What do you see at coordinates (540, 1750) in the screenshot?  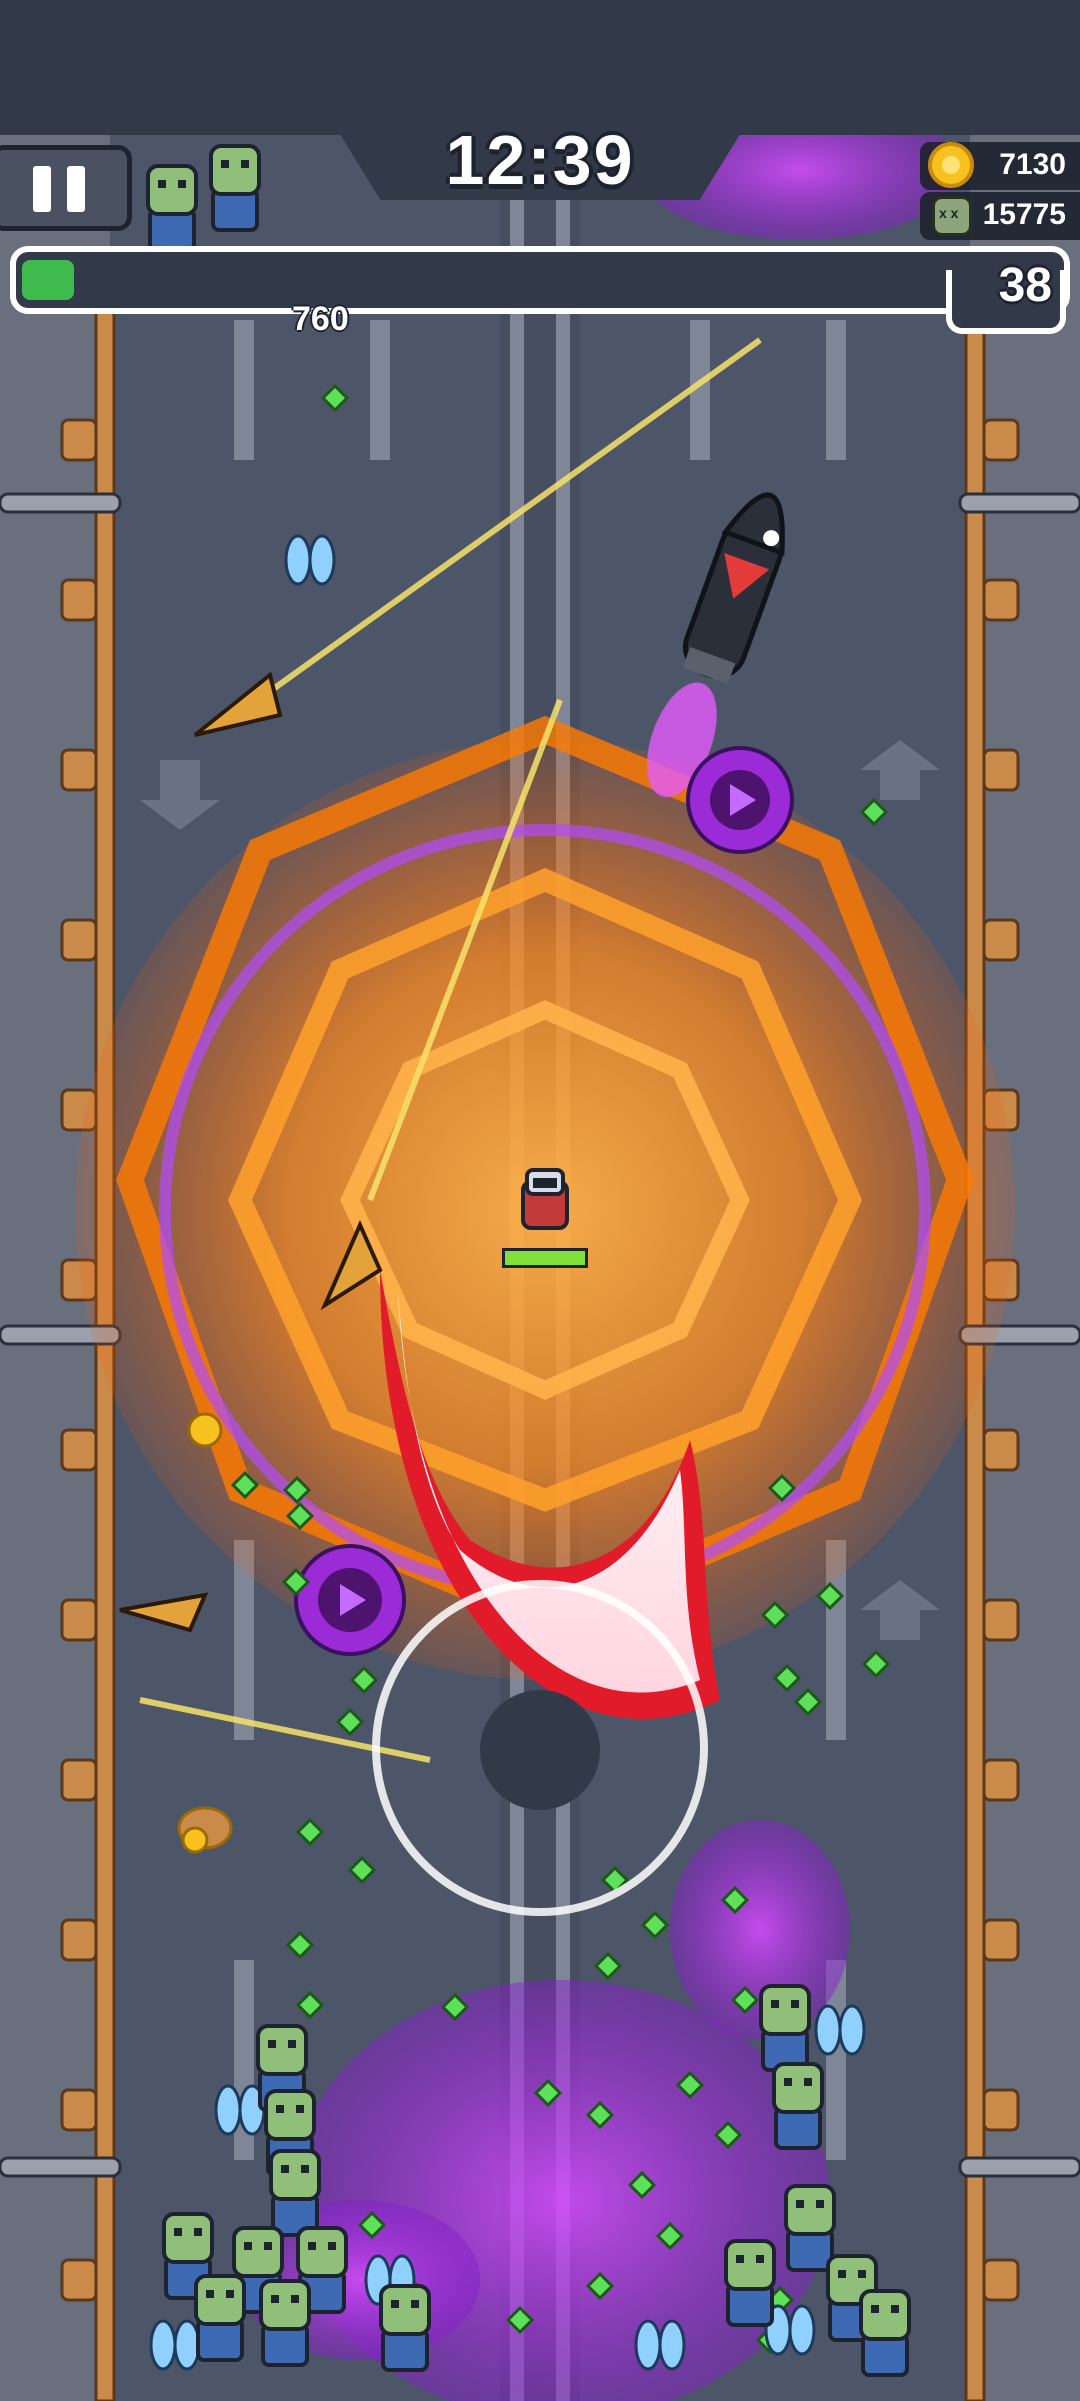 I see `joystick-knob` at bounding box center [540, 1750].